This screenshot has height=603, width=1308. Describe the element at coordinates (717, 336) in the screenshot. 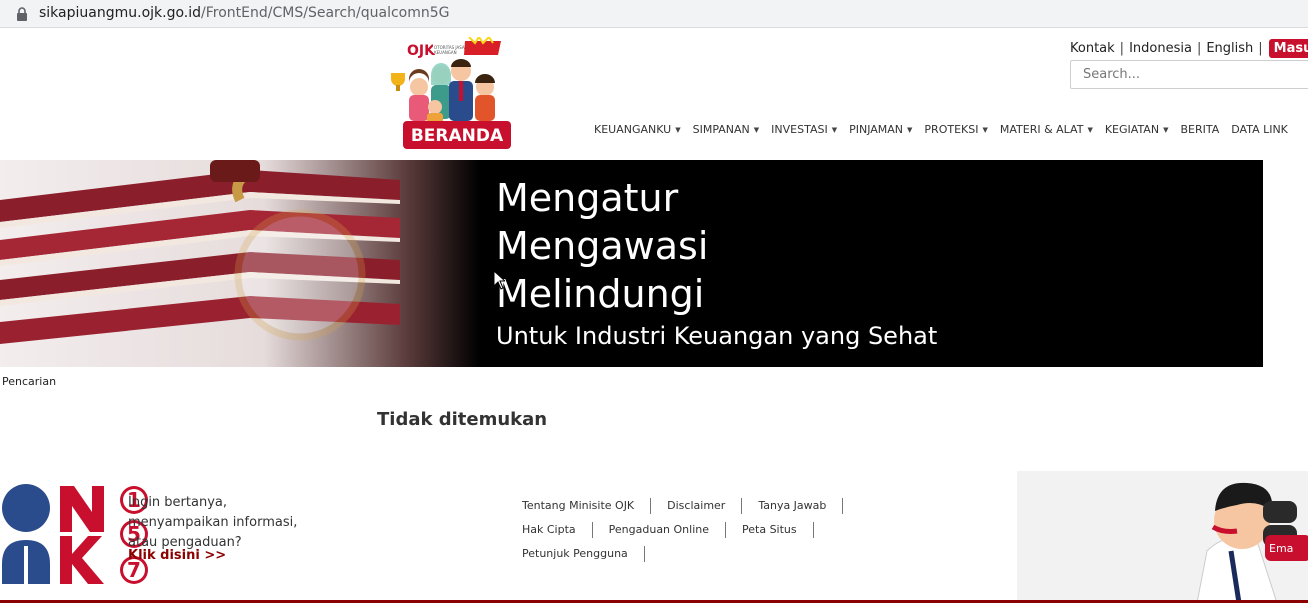

I see `banner-tagline: Untuk Industri Keuangan yang Sehat` at that location.